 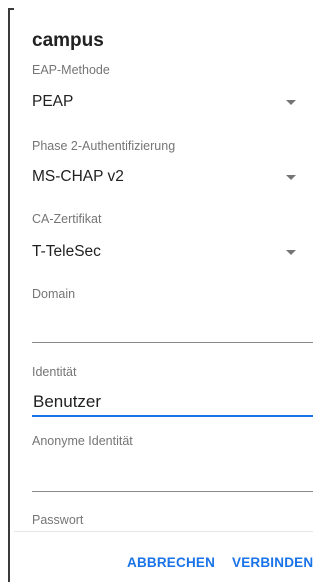 What do you see at coordinates (172, 477) in the screenshot?
I see `anonymous-identity-field` at bounding box center [172, 477].